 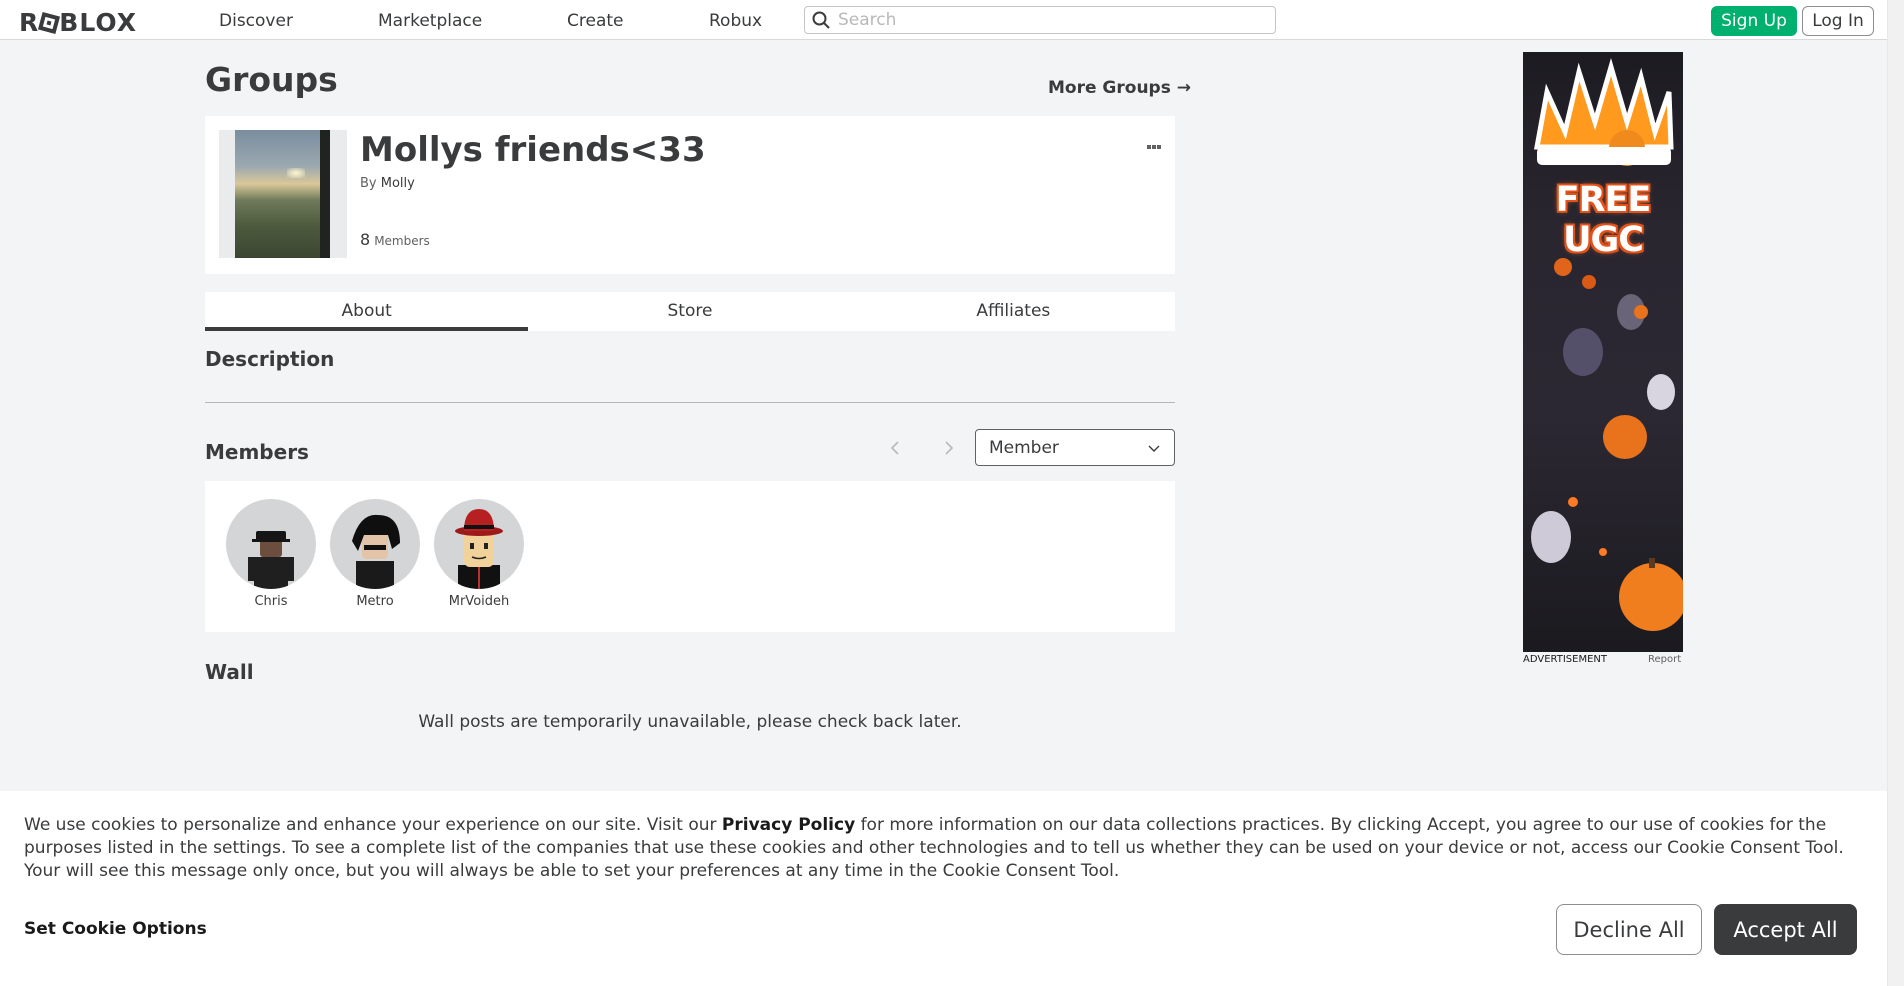 What do you see at coordinates (271, 601) in the screenshot?
I see `member-name: Chris` at bounding box center [271, 601].